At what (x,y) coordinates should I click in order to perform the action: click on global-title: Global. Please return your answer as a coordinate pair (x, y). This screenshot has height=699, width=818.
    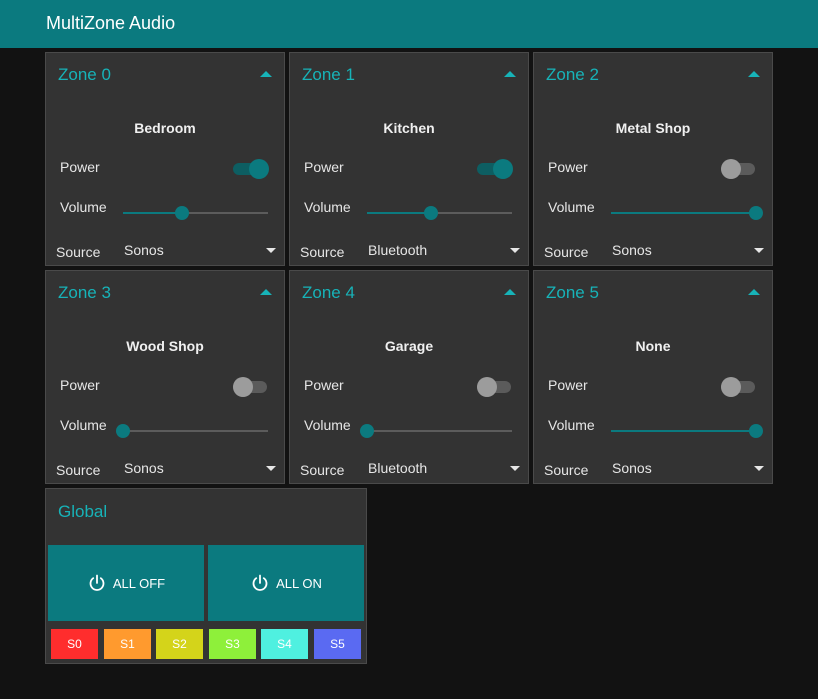
    Looking at the image, I should click on (83, 511).